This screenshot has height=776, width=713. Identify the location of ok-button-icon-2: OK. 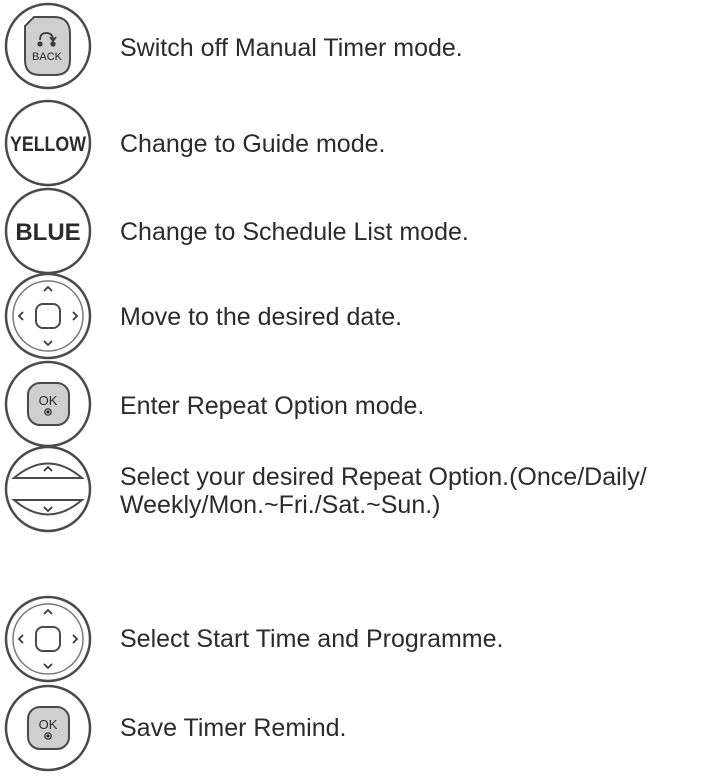
(48, 728).